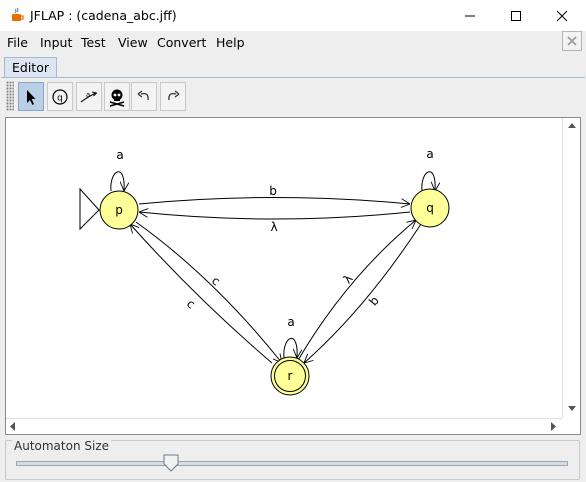 The width and height of the screenshot is (586, 482). I want to click on menu-view: View, so click(133, 42).